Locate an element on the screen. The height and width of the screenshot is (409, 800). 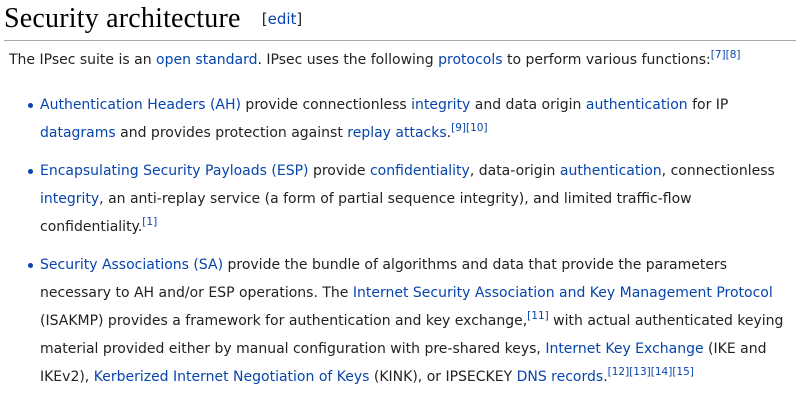
citation-link: [8] is located at coordinates (733, 55).